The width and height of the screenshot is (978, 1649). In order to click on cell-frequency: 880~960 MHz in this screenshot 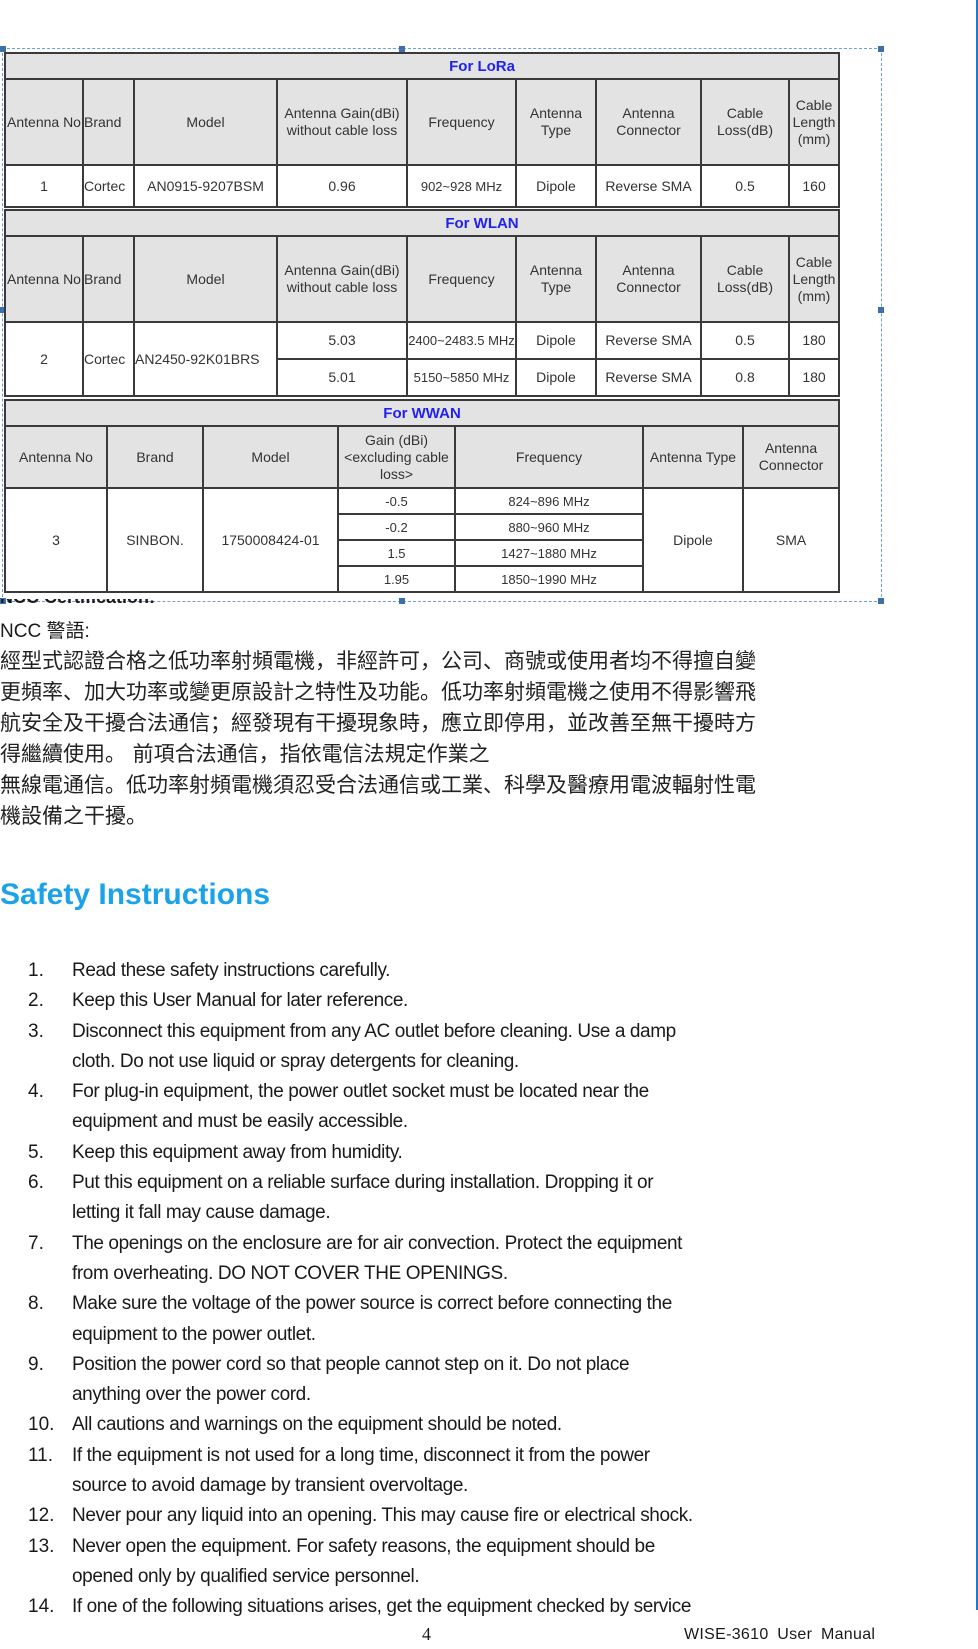, I will do `click(549, 527)`.